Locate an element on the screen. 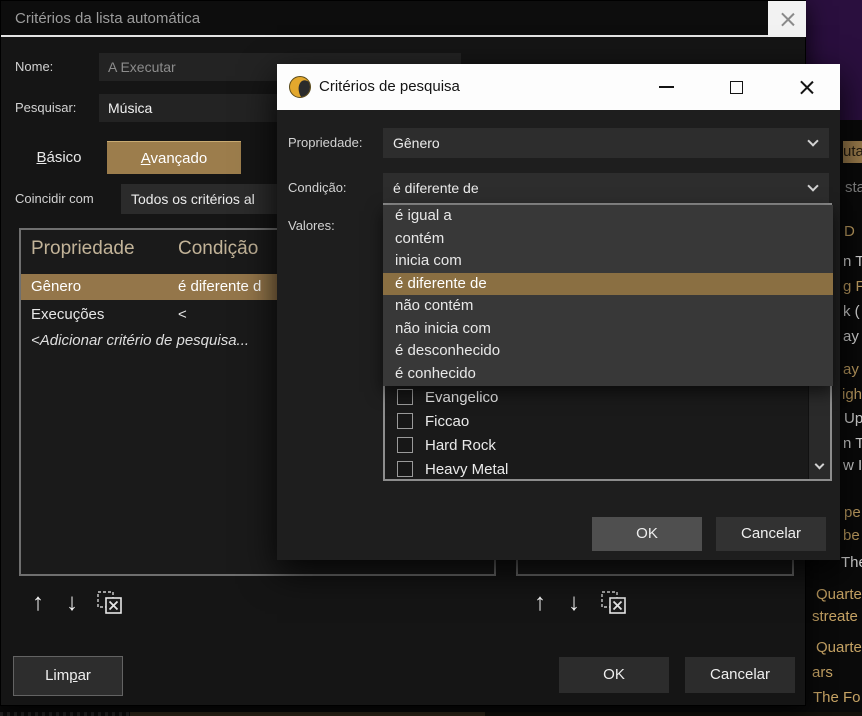 The width and height of the screenshot is (862, 716). condition-option: não inicia com is located at coordinates (608, 329).